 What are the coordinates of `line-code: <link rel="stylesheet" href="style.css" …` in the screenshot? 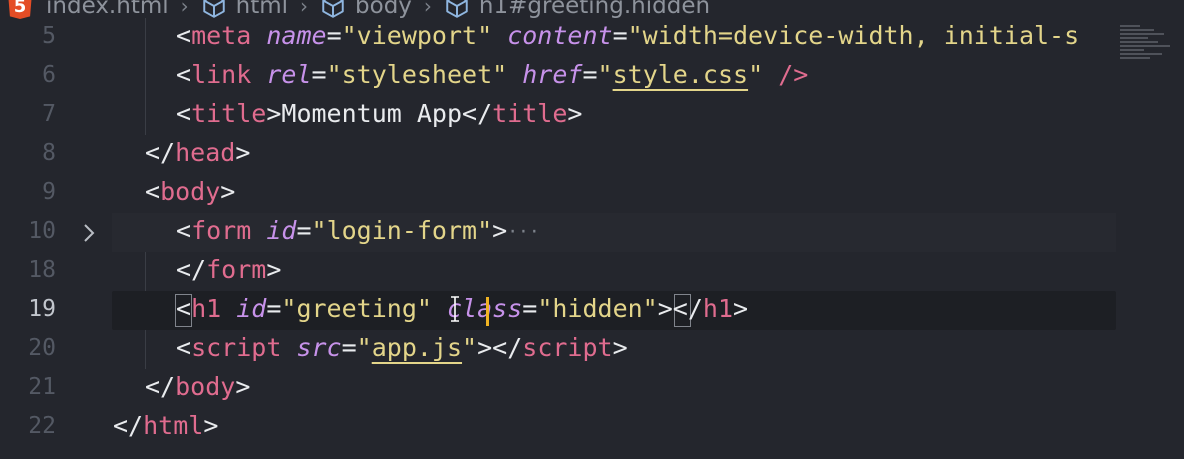 It's located at (492, 74).